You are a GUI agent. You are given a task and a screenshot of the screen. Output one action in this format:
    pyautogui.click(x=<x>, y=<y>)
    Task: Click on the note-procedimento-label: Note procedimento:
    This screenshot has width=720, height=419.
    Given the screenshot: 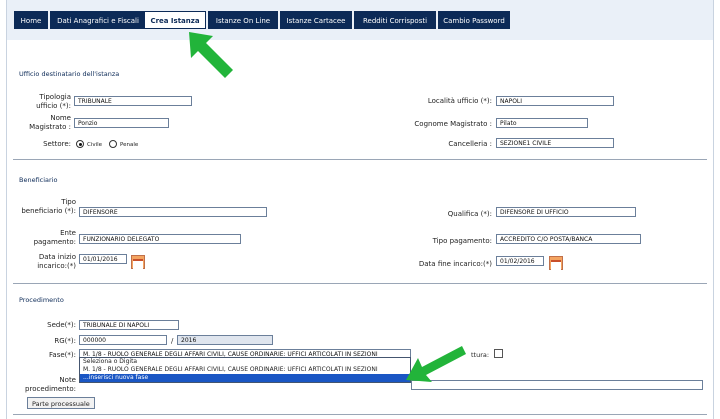 What is the action you would take?
    pyautogui.click(x=50, y=384)
    